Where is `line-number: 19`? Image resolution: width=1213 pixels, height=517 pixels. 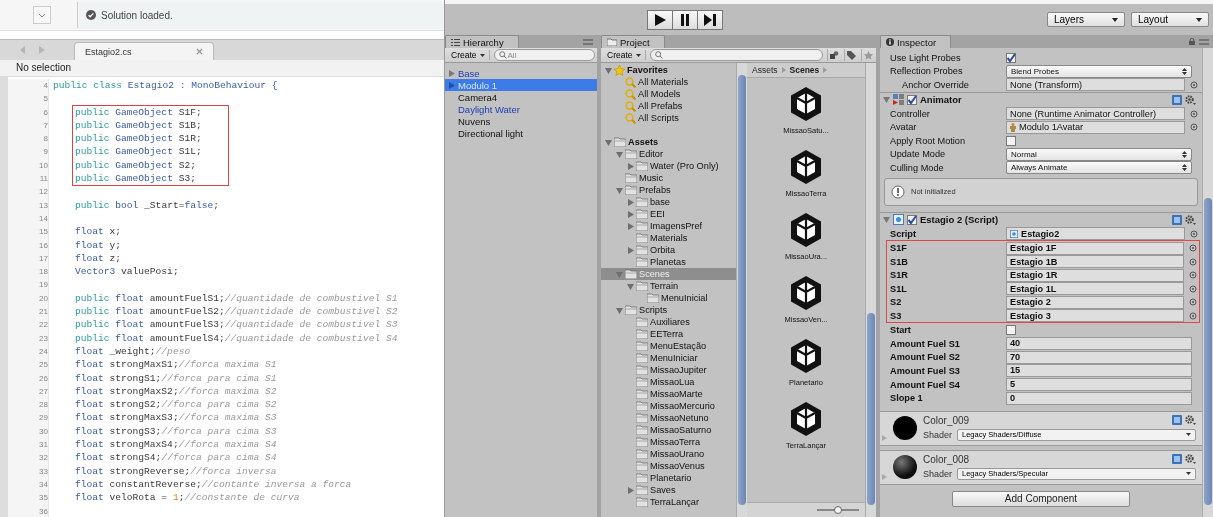
line-number: 19 is located at coordinates (43, 285).